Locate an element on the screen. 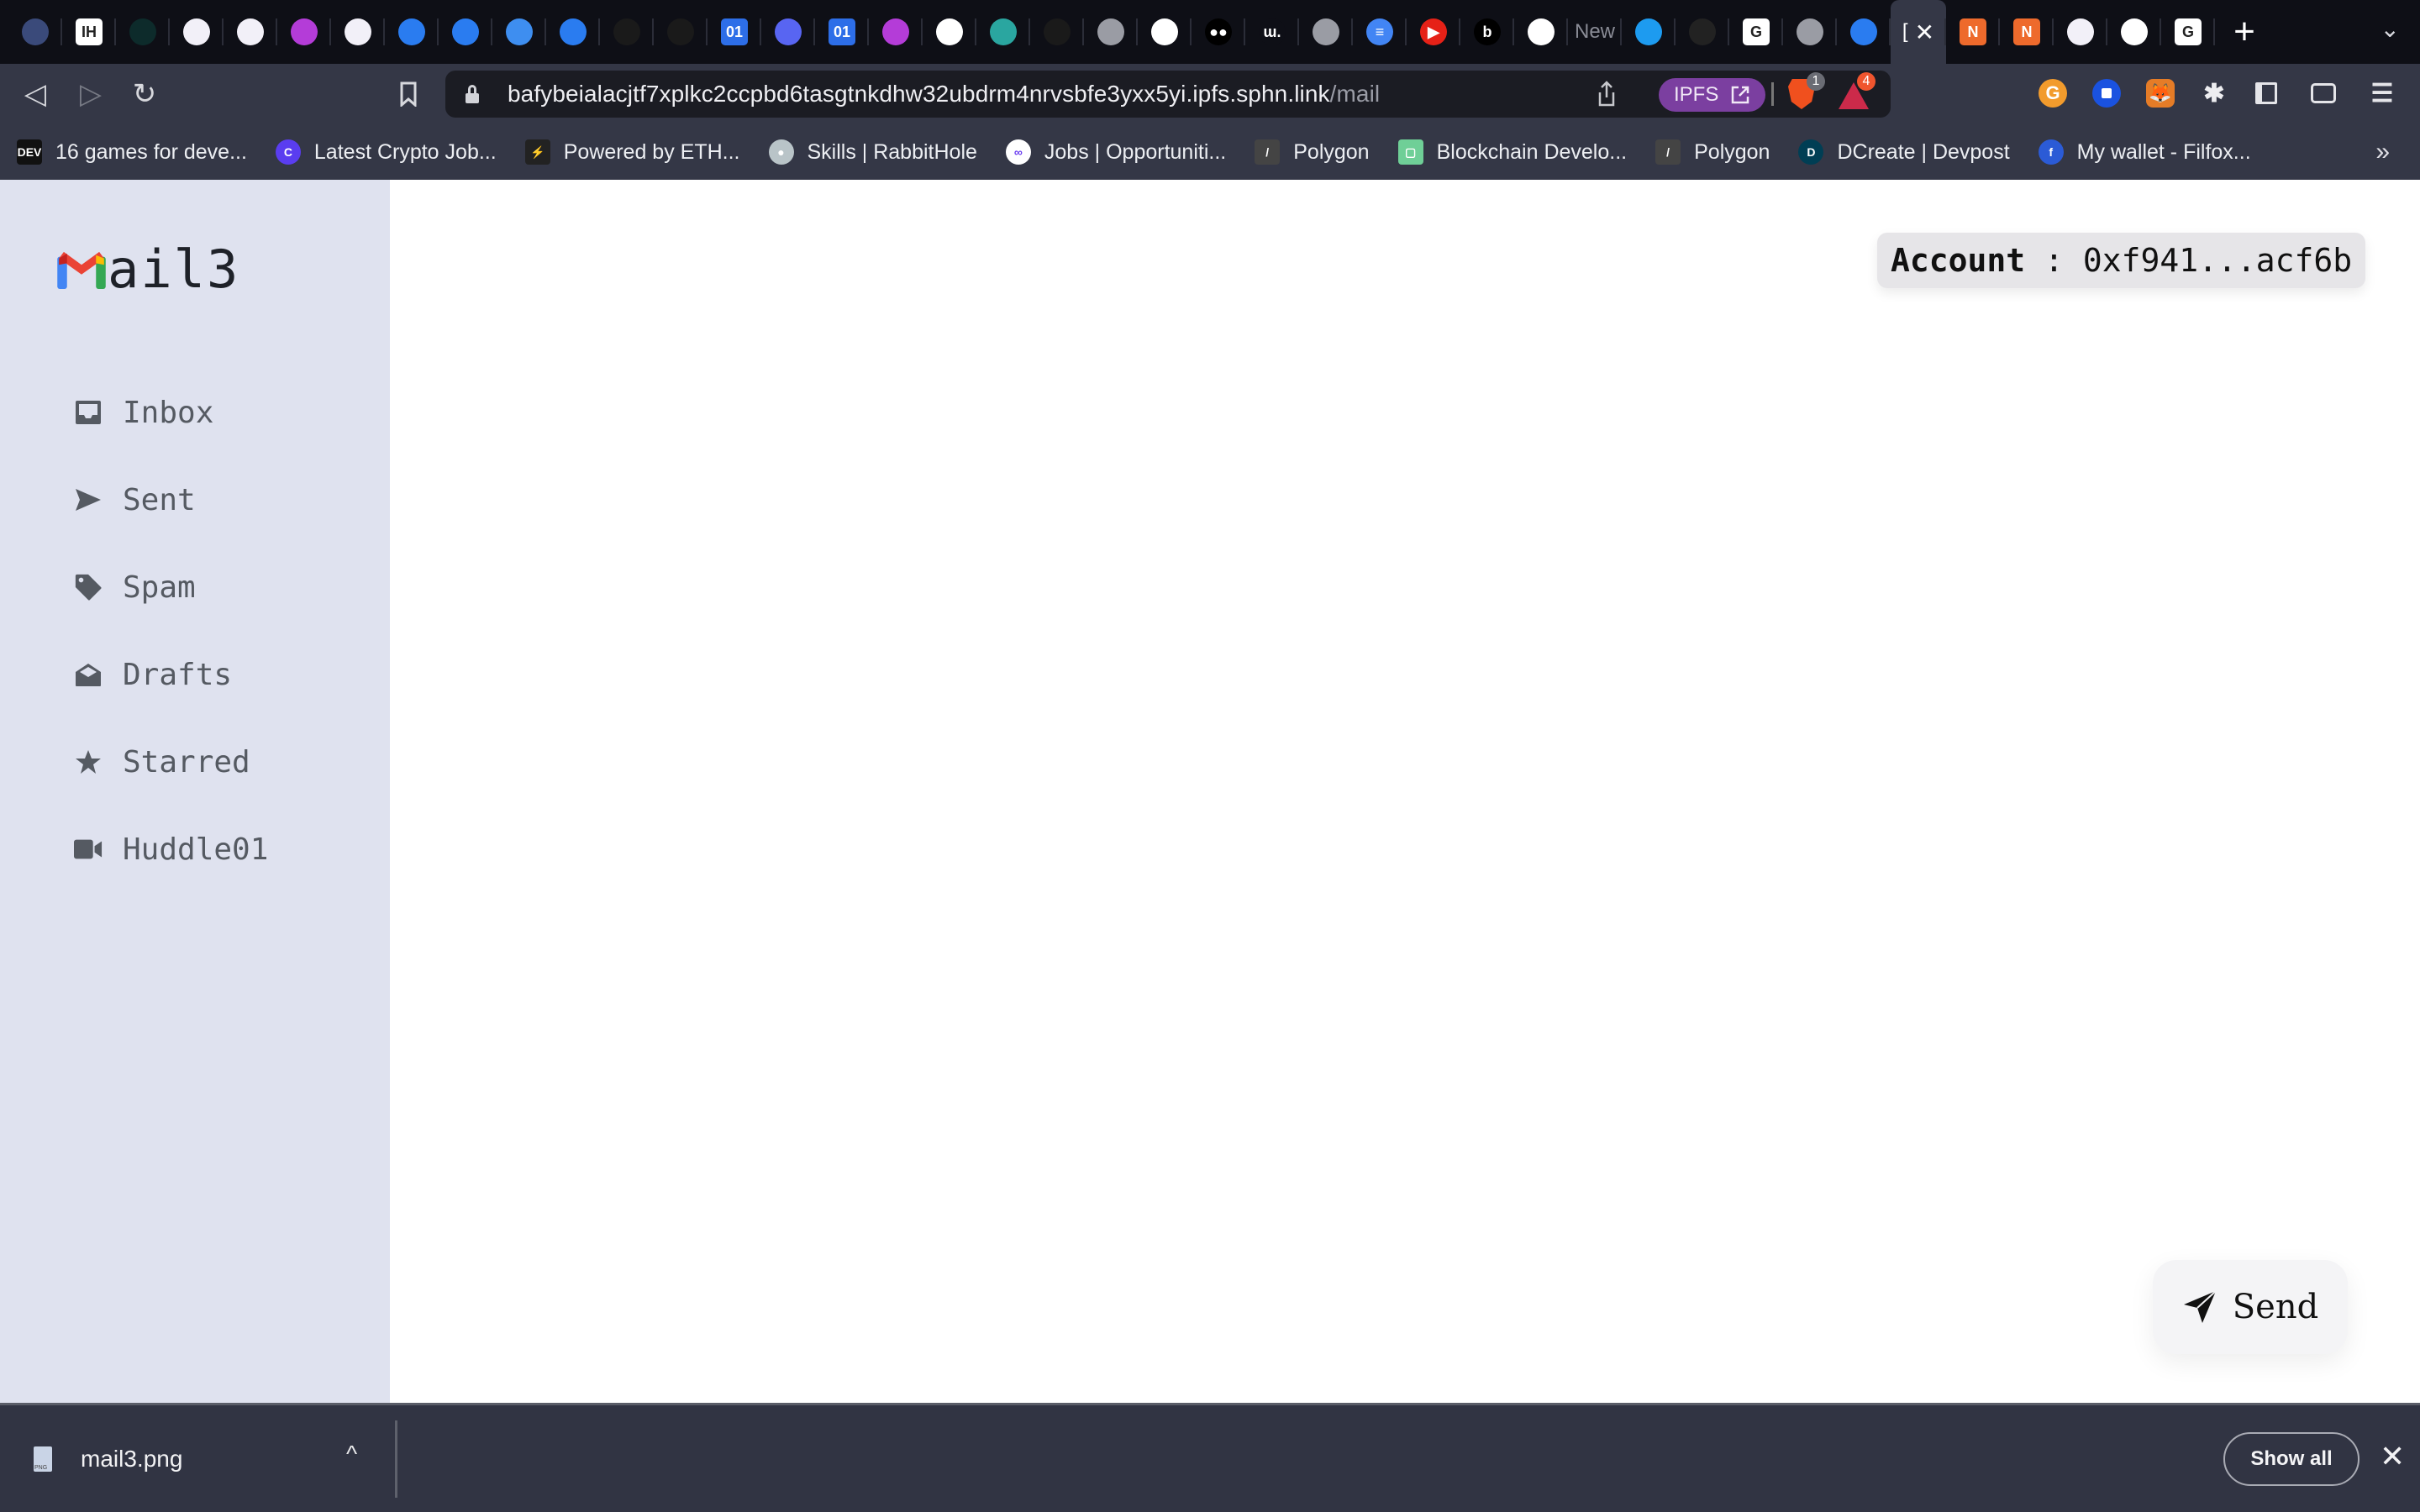 Image resolution: width=2420 pixels, height=1512 pixels. browser-tab: ▶ is located at coordinates (1434, 32).